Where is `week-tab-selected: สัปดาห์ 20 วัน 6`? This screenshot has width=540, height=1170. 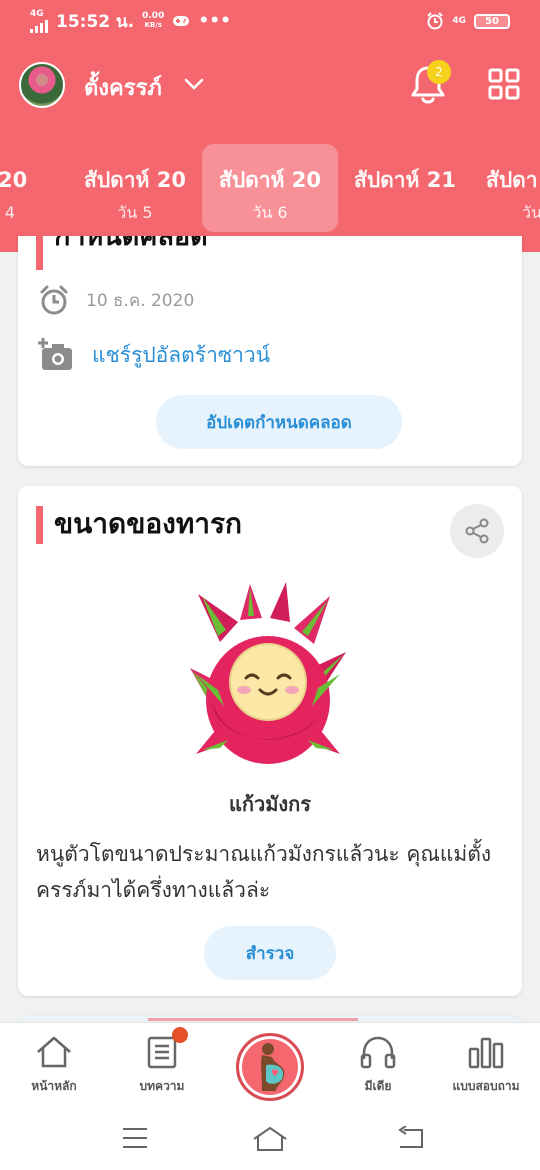
week-tab-selected: สัปดาห์ 20 วัน 6 is located at coordinates (270, 188).